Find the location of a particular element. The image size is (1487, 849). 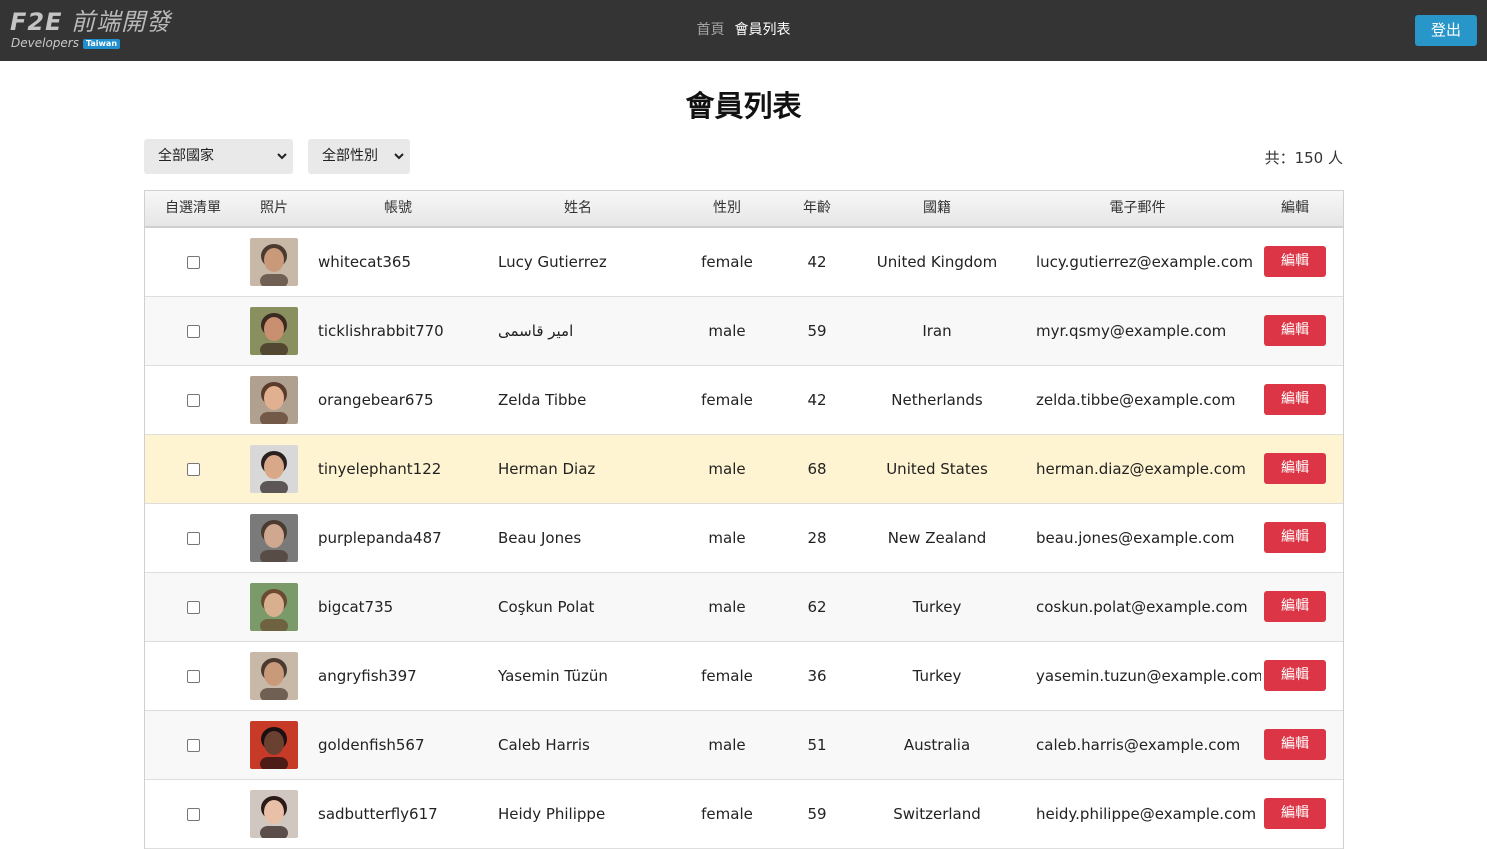

member-email: coskun.polat@example.com is located at coordinates (1142, 607).